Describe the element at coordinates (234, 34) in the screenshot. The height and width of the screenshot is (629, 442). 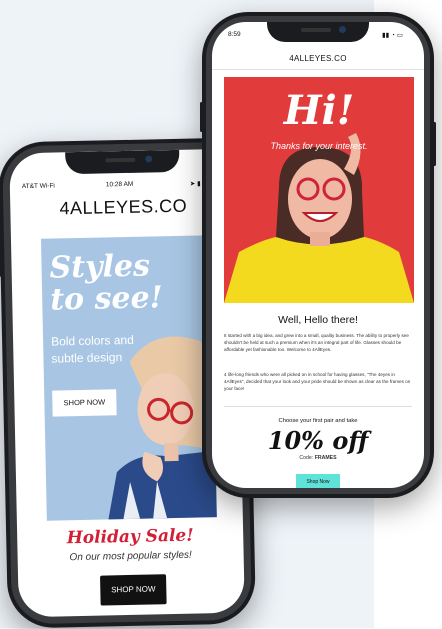
I see `clock: 8:59` at that location.